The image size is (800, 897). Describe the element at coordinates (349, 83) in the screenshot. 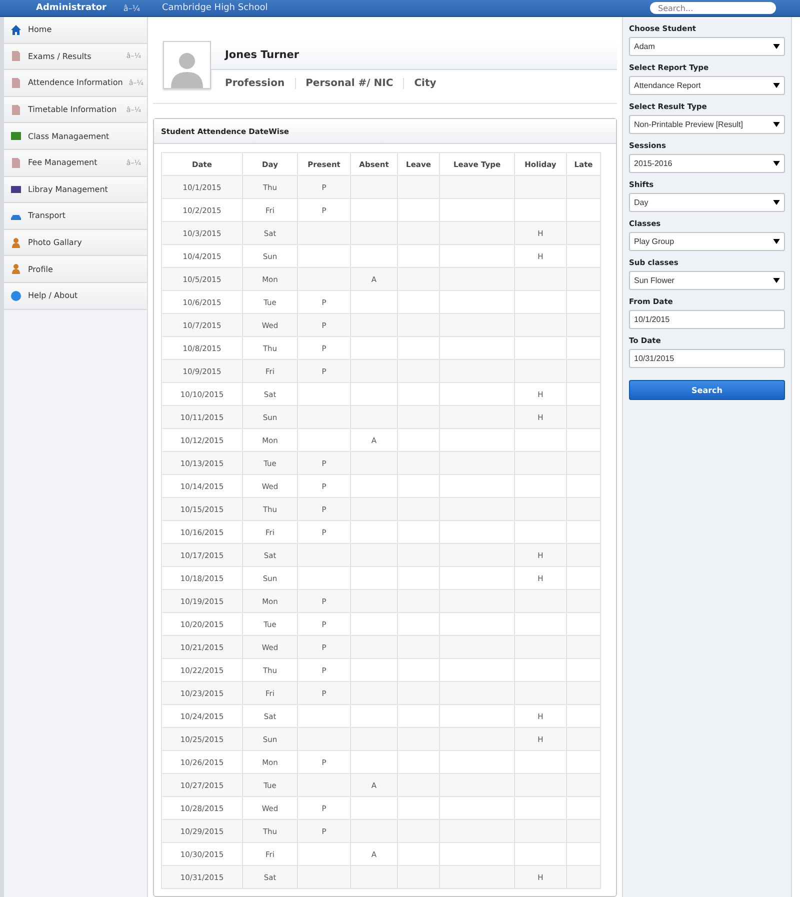

I see `profile-field: Personal #/ NIC` at that location.